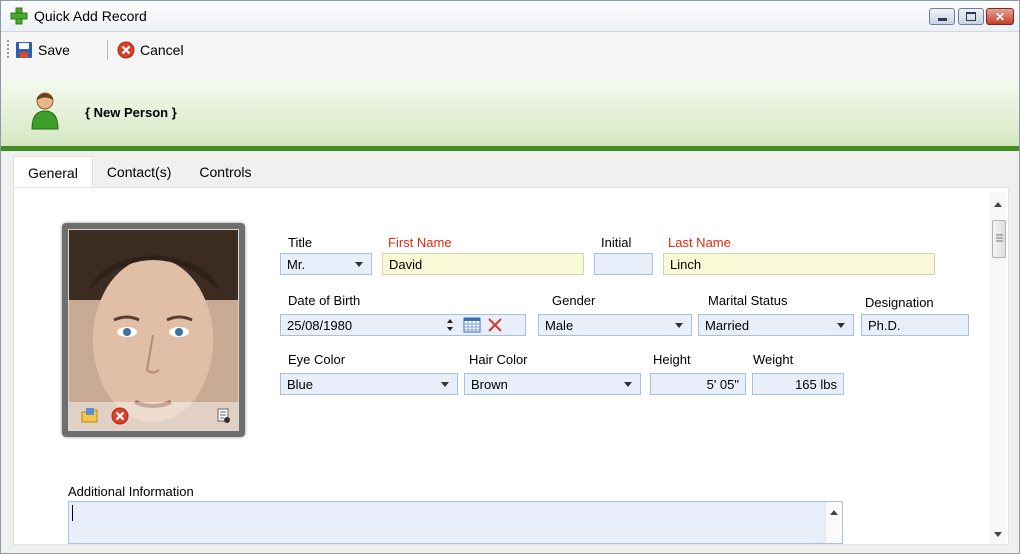 This screenshot has width=1020, height=554. I want to click on marital-status-select: Married, so click(776, 325).